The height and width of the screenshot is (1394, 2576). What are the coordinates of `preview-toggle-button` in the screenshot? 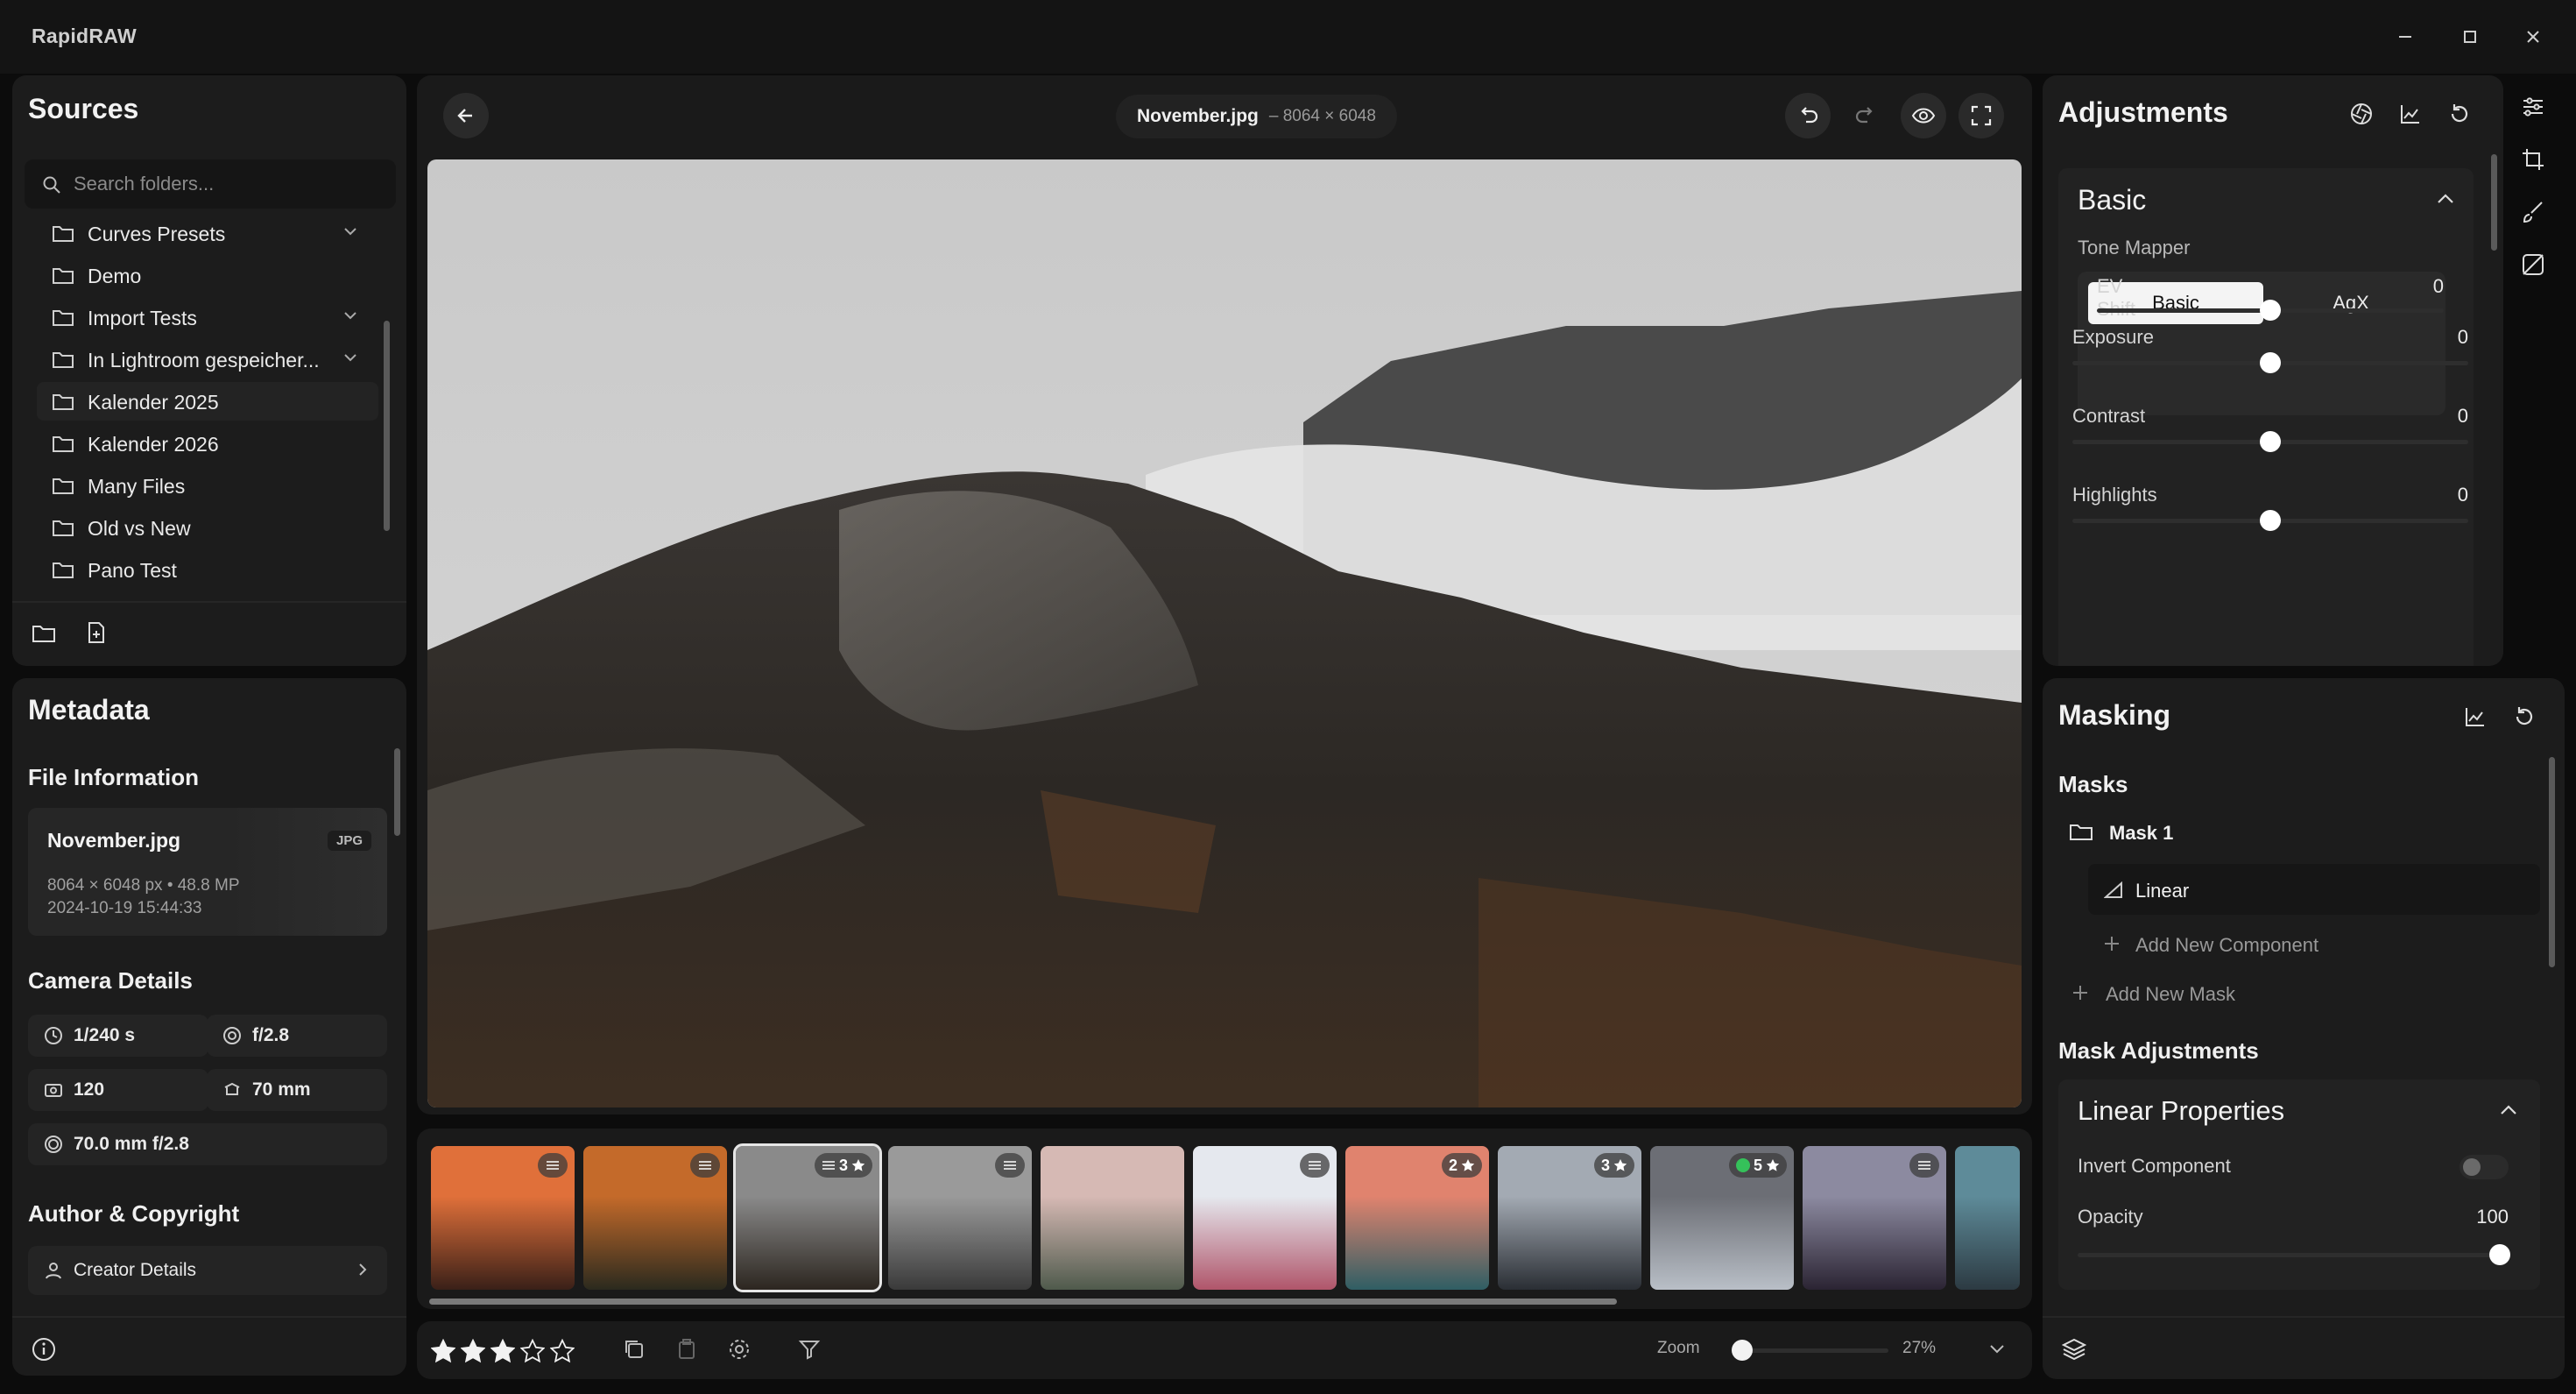 It's located at (1923, 115).